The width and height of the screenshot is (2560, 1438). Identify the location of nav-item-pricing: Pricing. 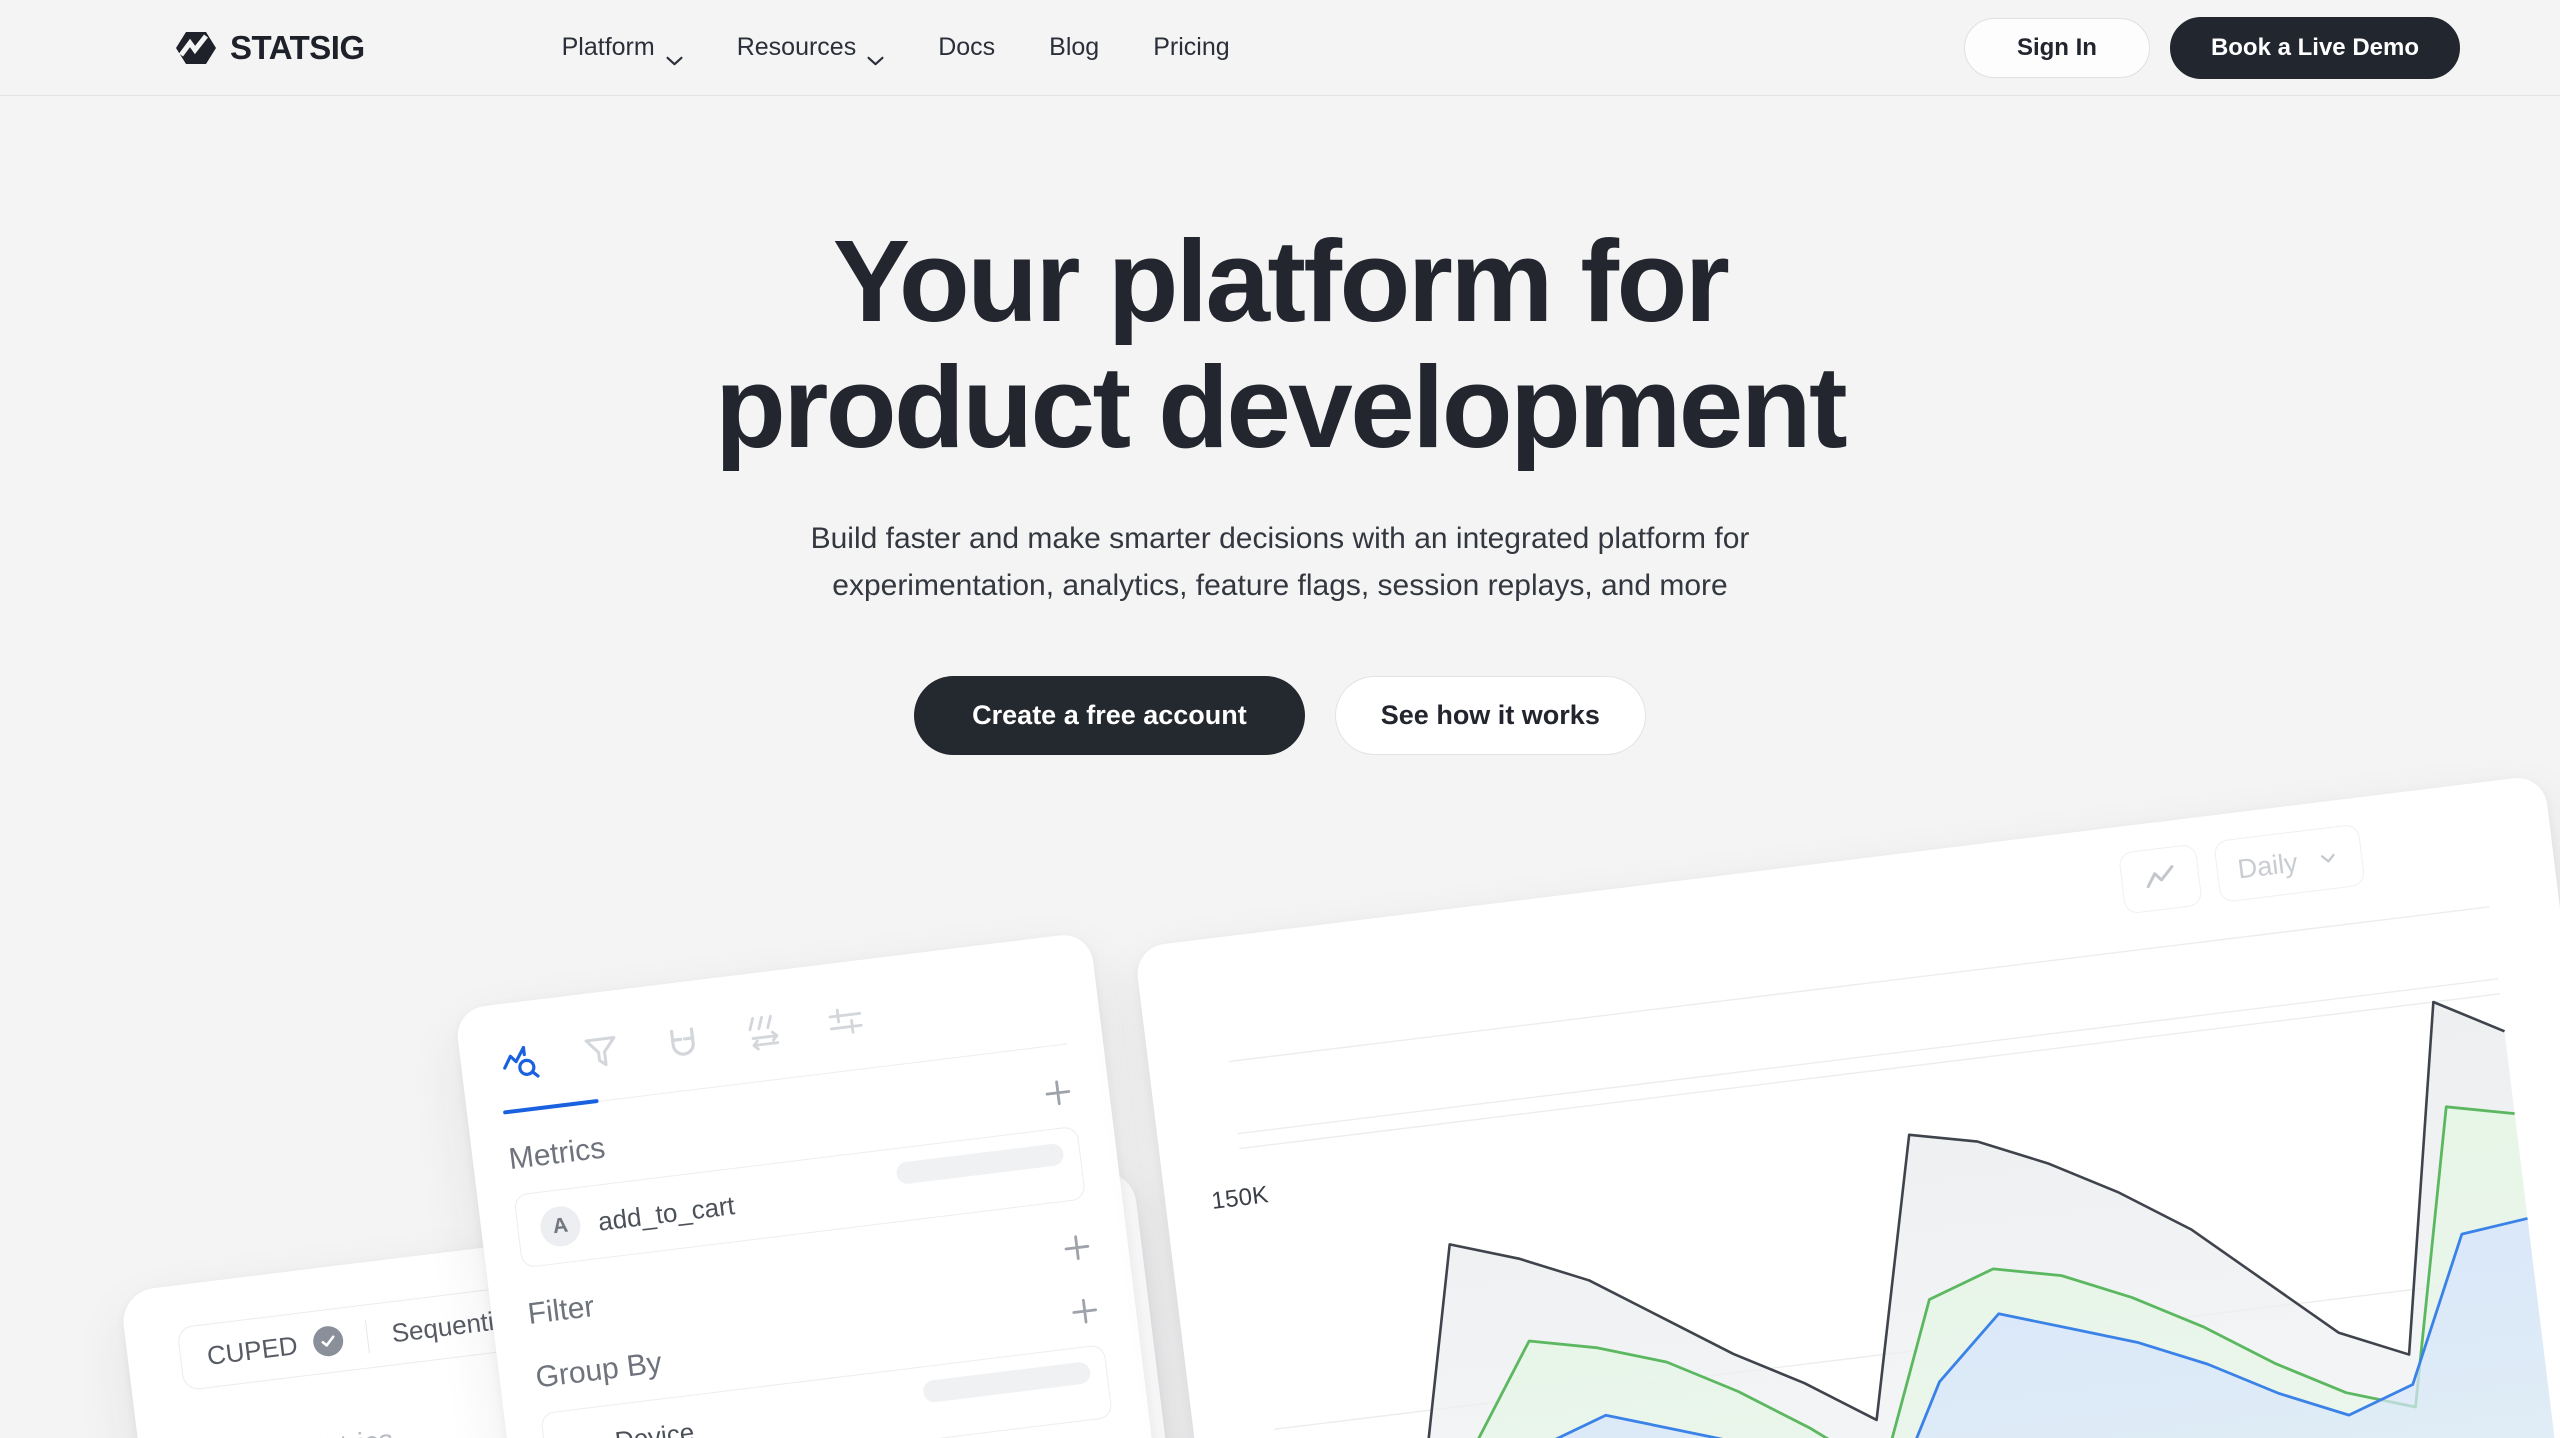
(1191, 47).